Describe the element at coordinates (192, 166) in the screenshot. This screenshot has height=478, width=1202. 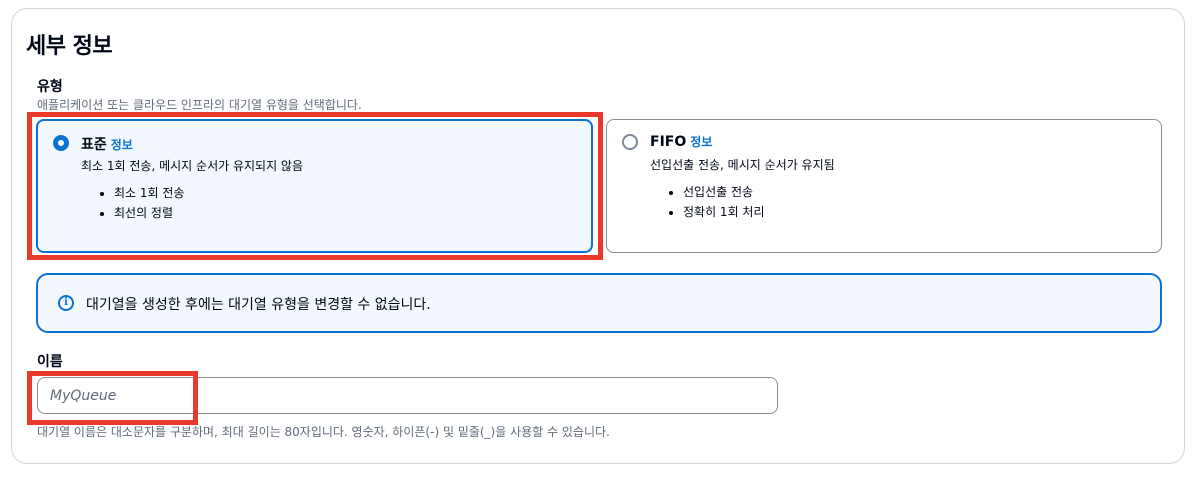
I see `standard-description: 최소 1회 전송, 메시지 순서가 유지되지 않음` at that location.